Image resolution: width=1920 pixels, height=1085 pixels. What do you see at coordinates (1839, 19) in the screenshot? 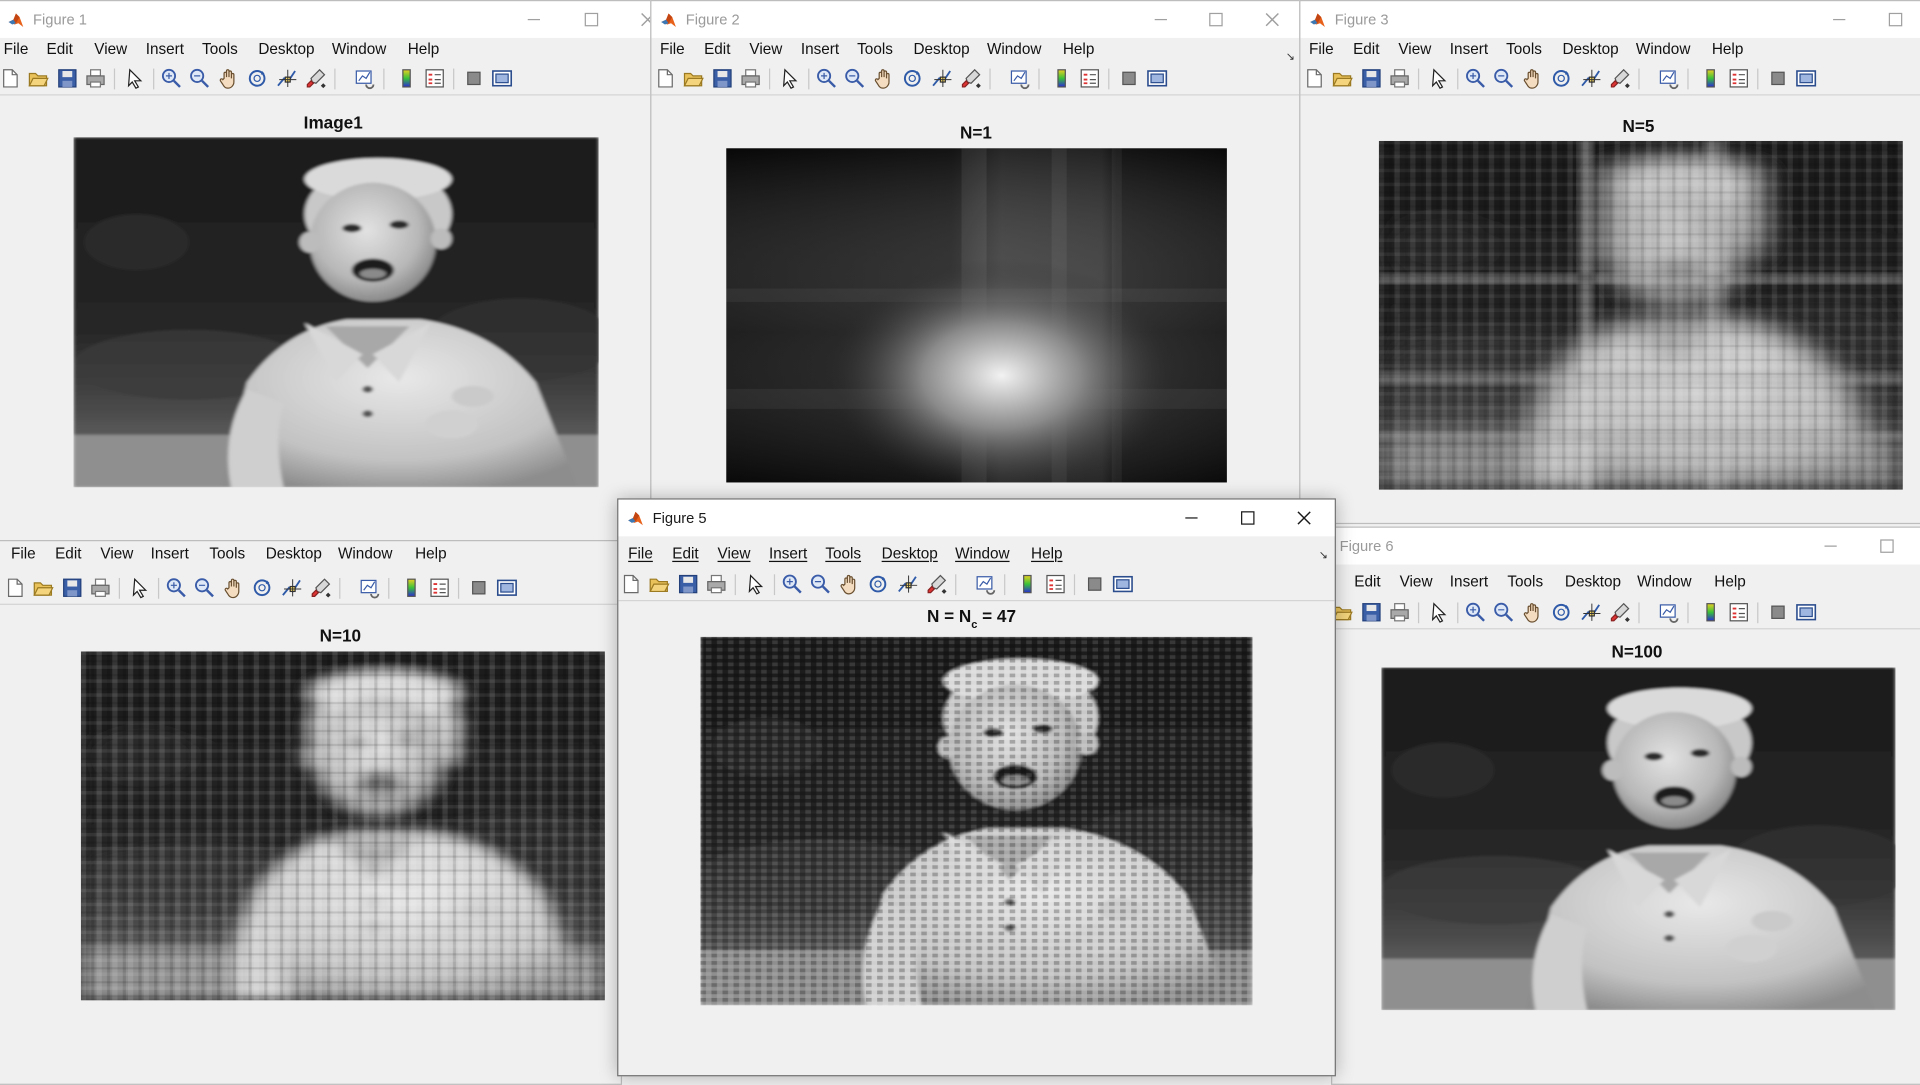
I see `minimize-button` at bounding box center [1839, 19].